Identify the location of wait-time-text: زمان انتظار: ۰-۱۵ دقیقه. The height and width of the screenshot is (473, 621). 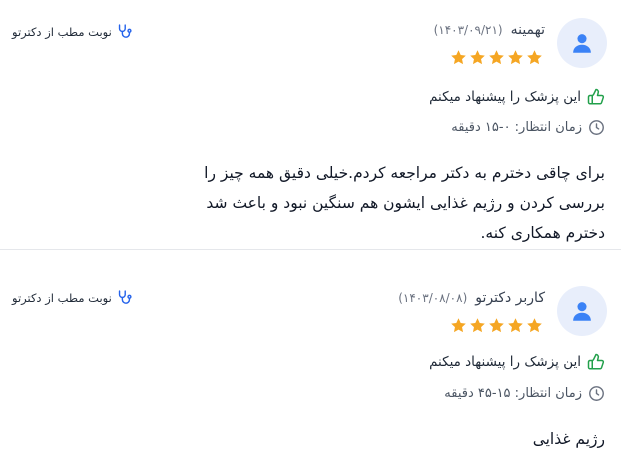
(516, 127).